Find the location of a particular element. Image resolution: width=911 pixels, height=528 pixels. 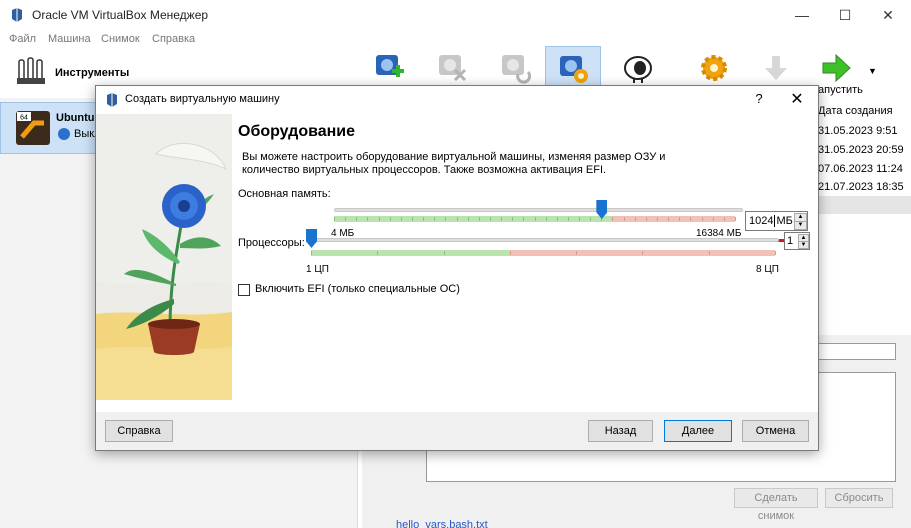

next-button: Далее is located at coordinates (698, 431).